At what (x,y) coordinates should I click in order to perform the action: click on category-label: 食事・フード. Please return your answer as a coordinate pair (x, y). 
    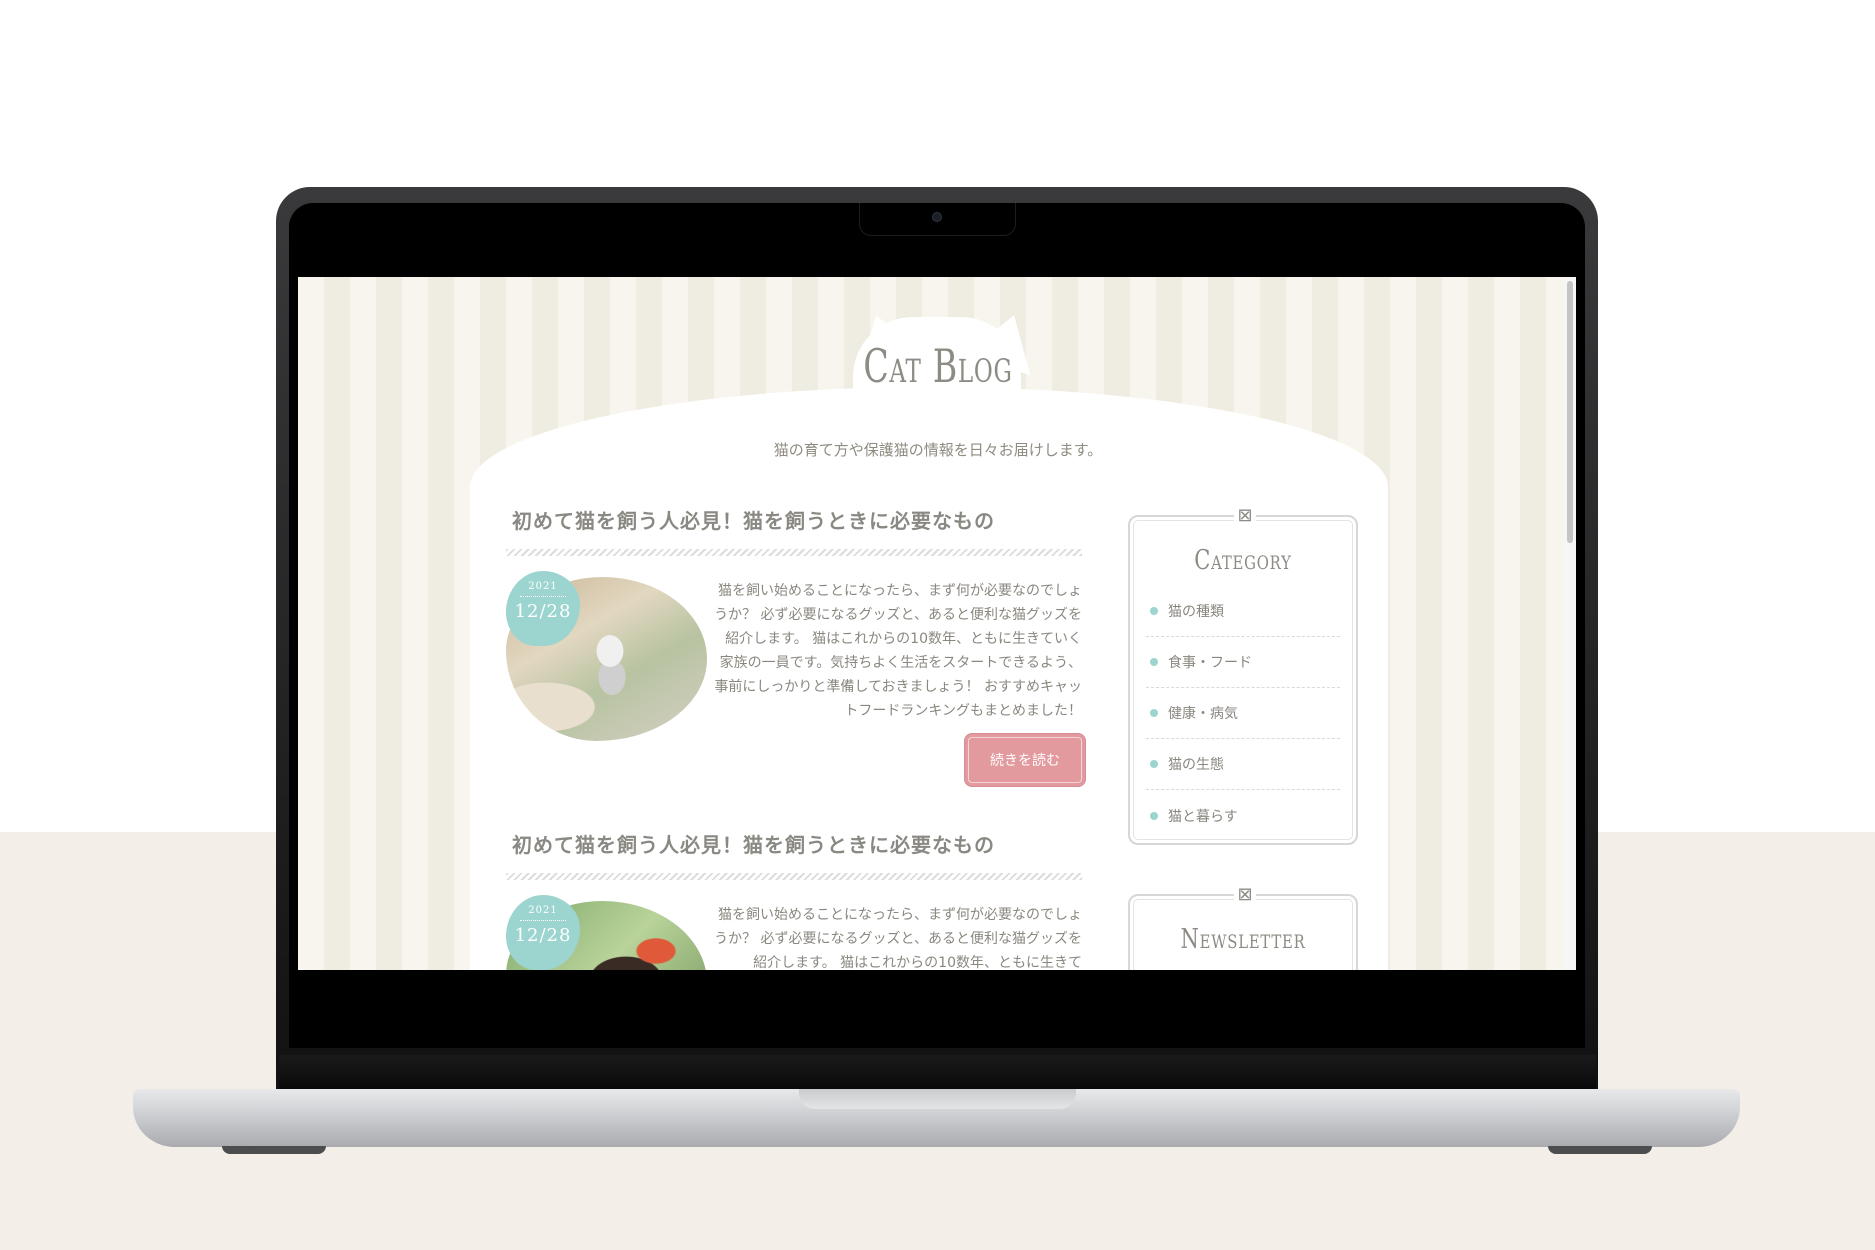
    Looking at the image, I should click on (1210, 663).